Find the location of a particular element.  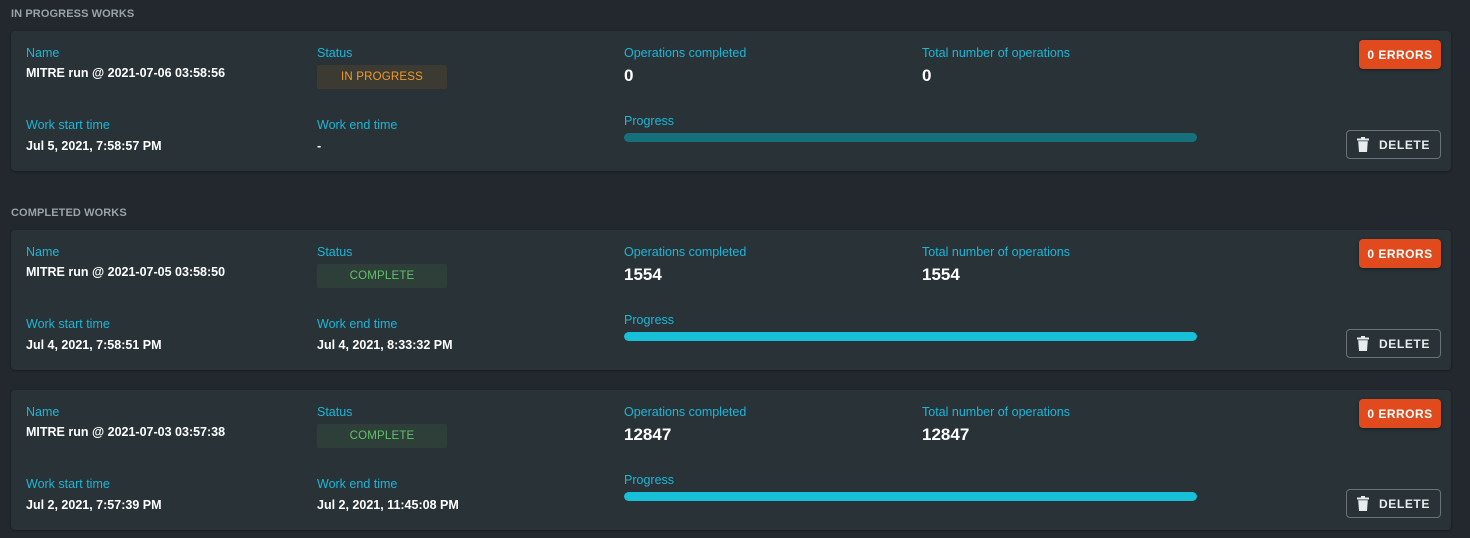

end-time-value: - is located at coordinates (319, 146).